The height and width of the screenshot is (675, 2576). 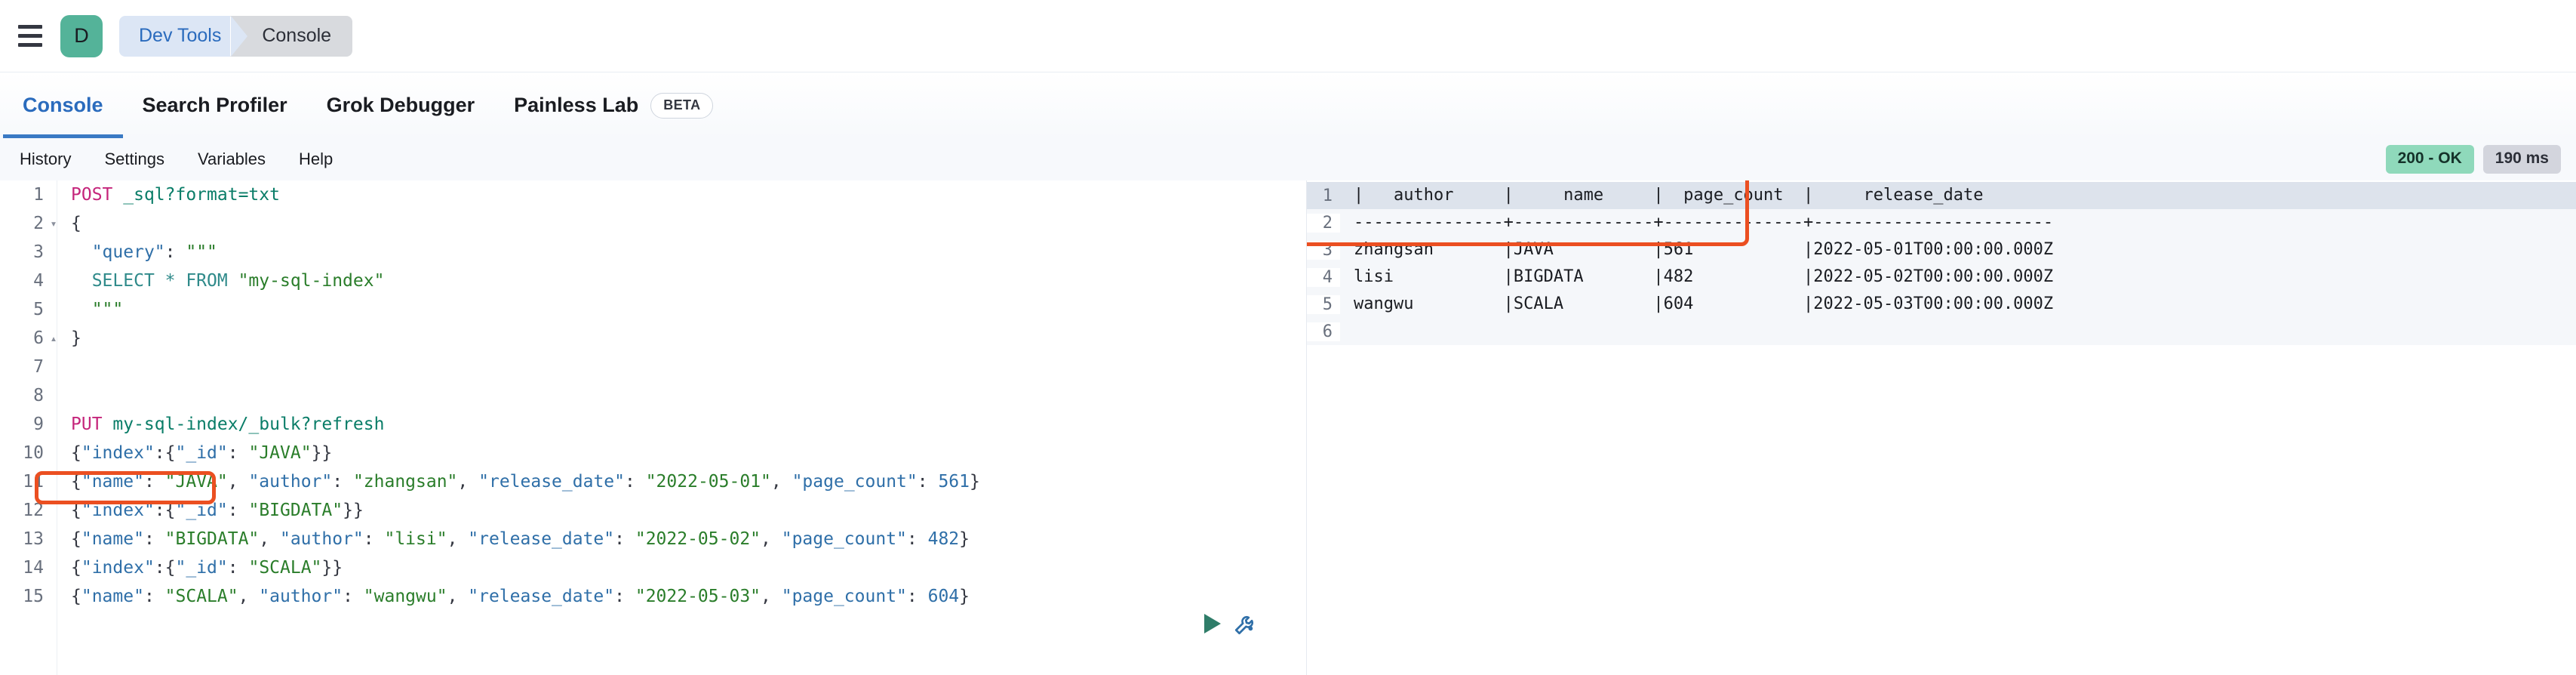 What do you see at coordinates (33, 568) in the screenshot?
I see `editor-line-number: 14` at bounding box center [33, 568].